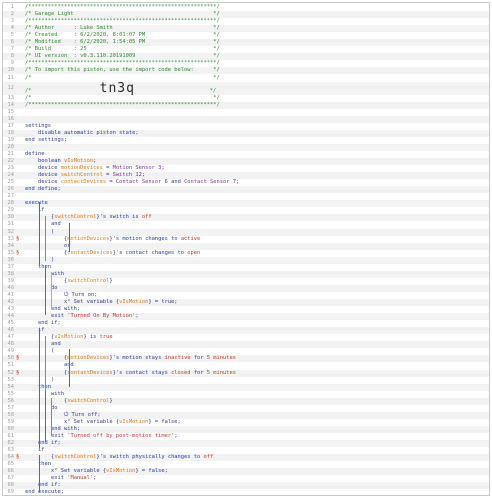 The width and height of the screenshot is (492, 502). I want to click on line-content: device motionDevices = Motion Sensor 3;, so click(95, 168).